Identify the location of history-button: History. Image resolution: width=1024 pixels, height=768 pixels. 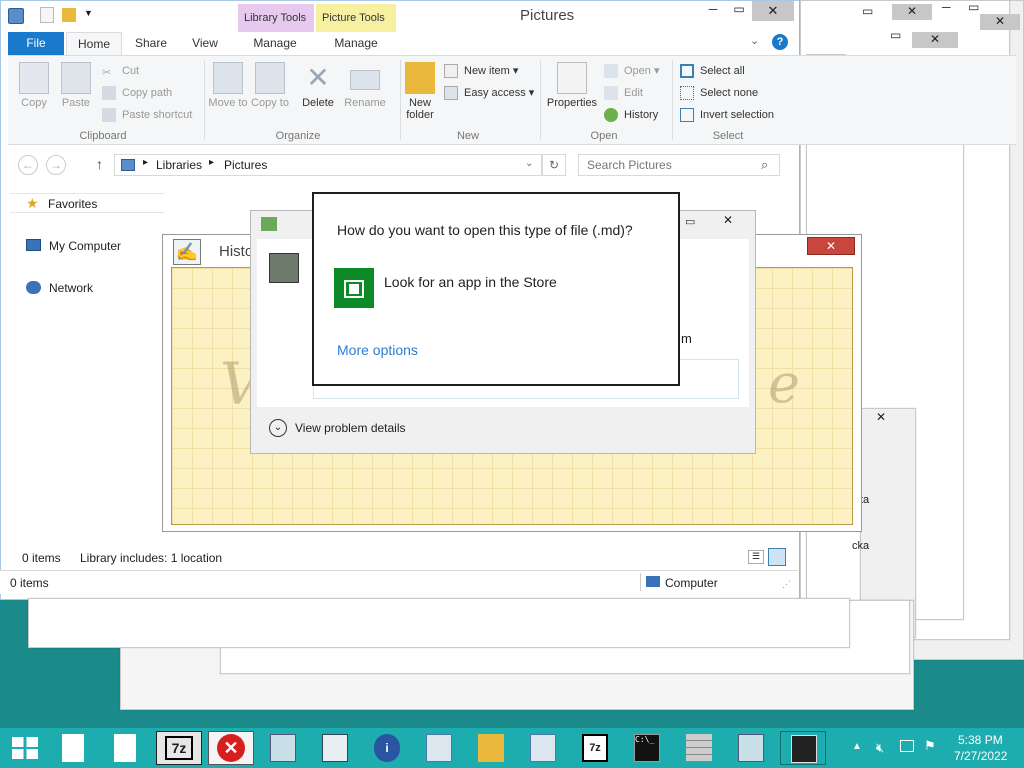
(631, 115).